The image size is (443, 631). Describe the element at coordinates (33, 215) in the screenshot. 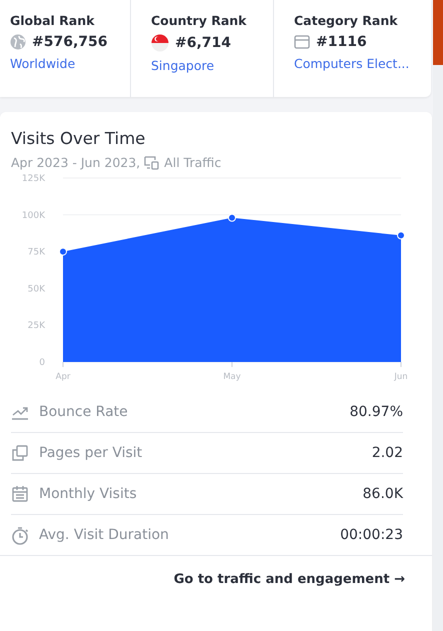

I see `axis-label: 100K` at that location.